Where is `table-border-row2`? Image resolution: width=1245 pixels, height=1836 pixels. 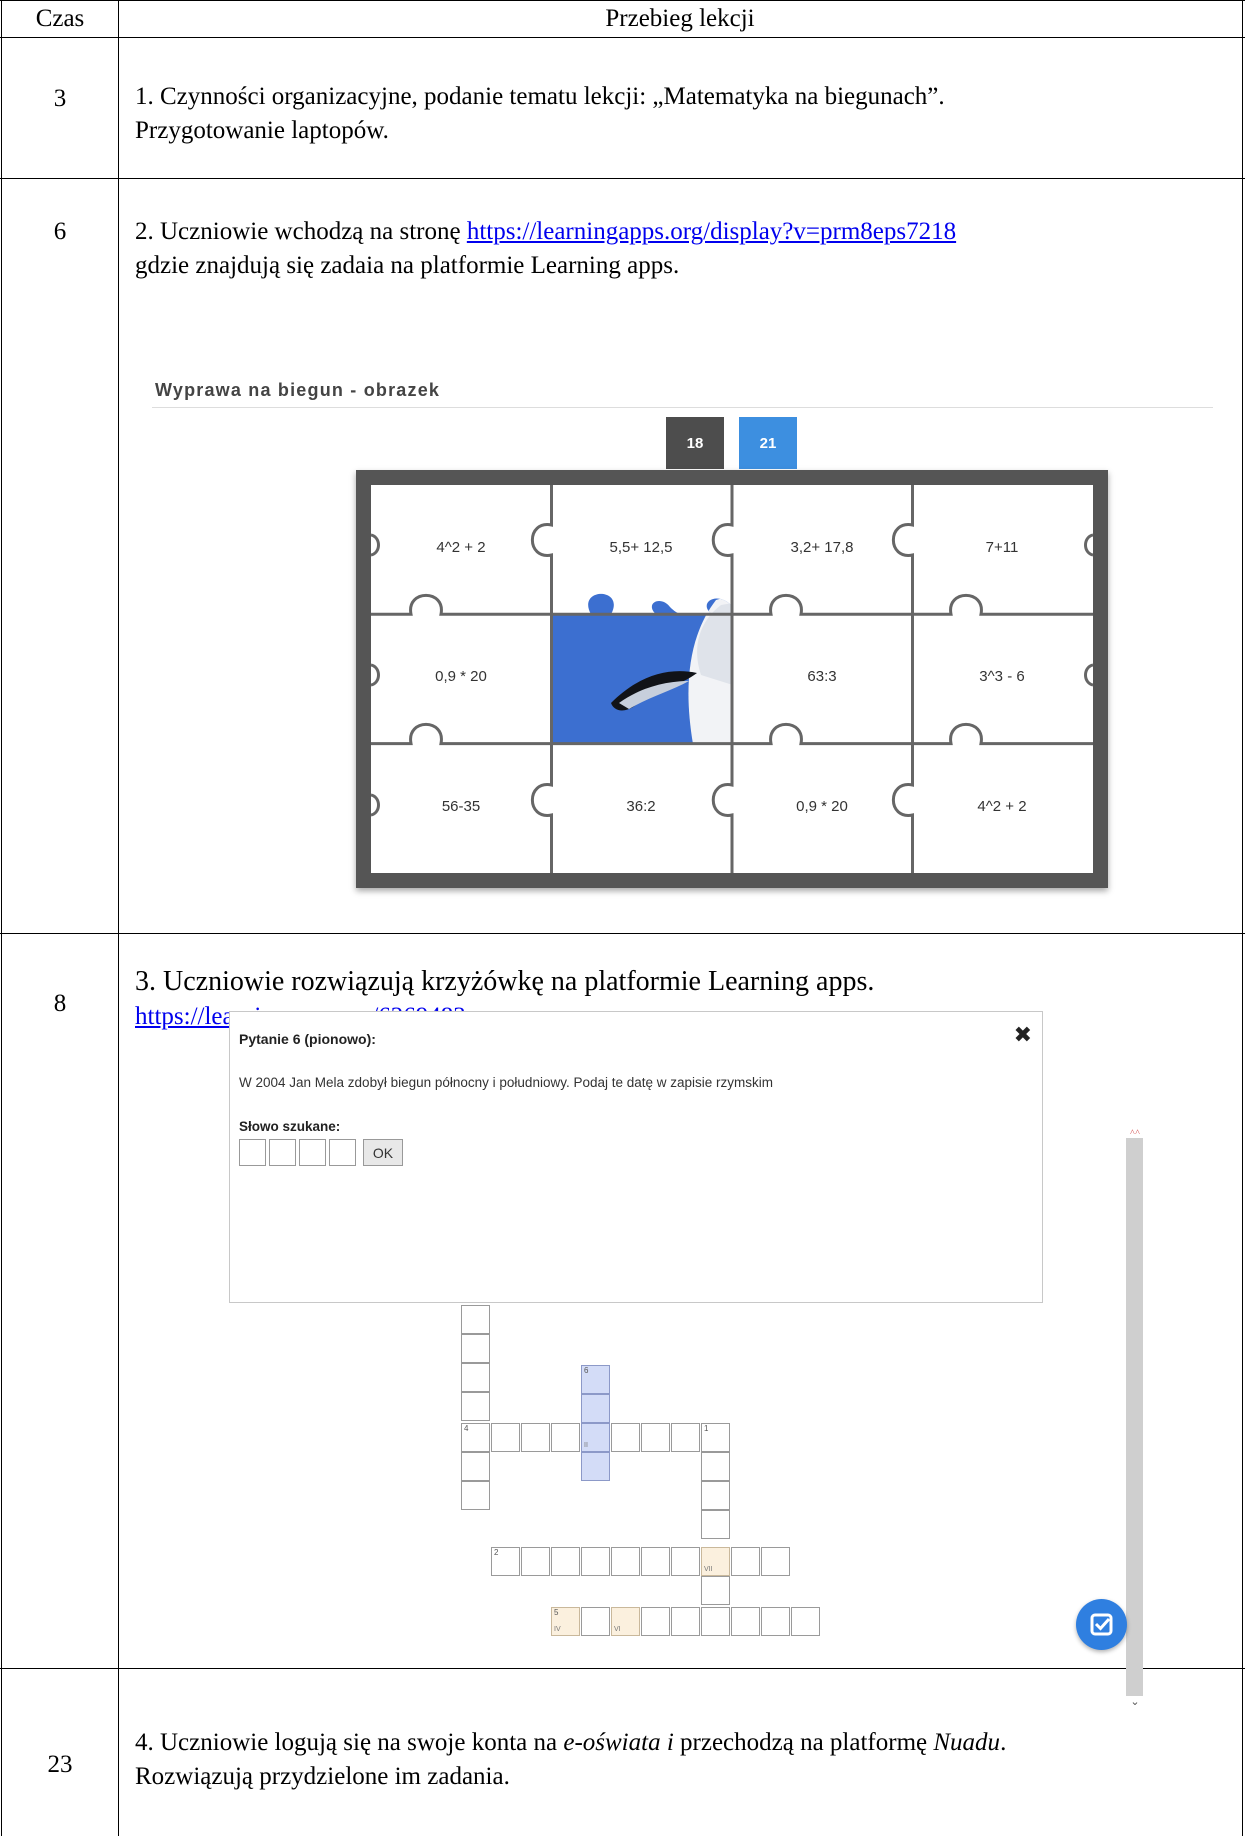 table-border-row2 is located at coordinates (622, 933).